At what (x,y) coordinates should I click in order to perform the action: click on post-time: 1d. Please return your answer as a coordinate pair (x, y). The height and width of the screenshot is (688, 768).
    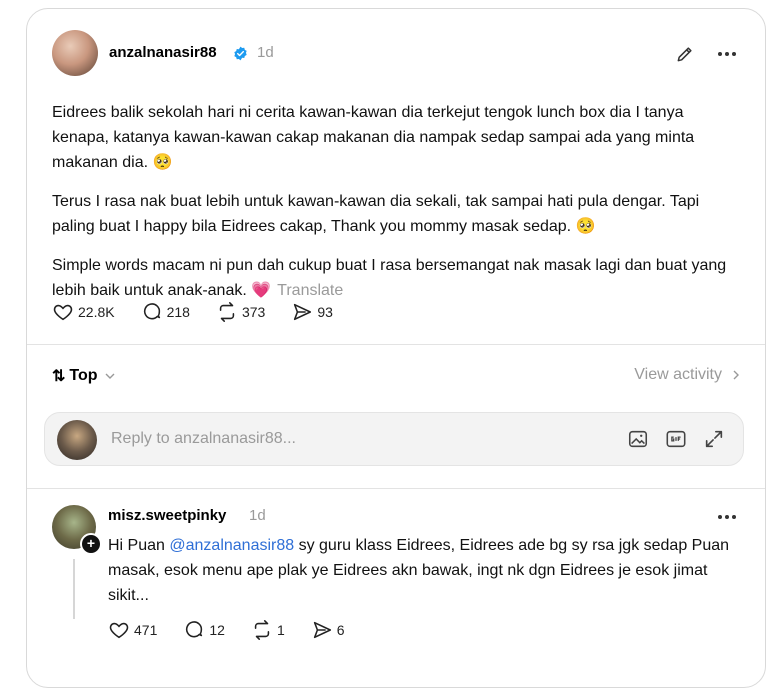
    Looking at the image, I should click on (265, 52).